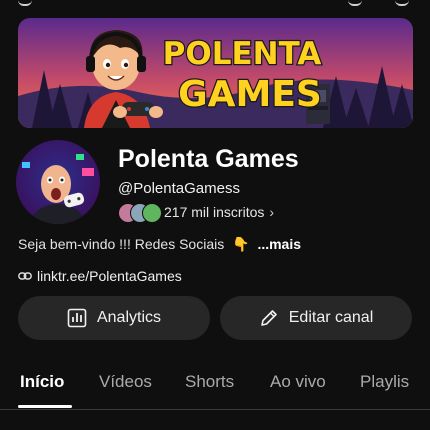  What do you see at coordinates (45, 406) in the screenshot?
I see `active-tab-indicator` at bounding box center [45, 406].